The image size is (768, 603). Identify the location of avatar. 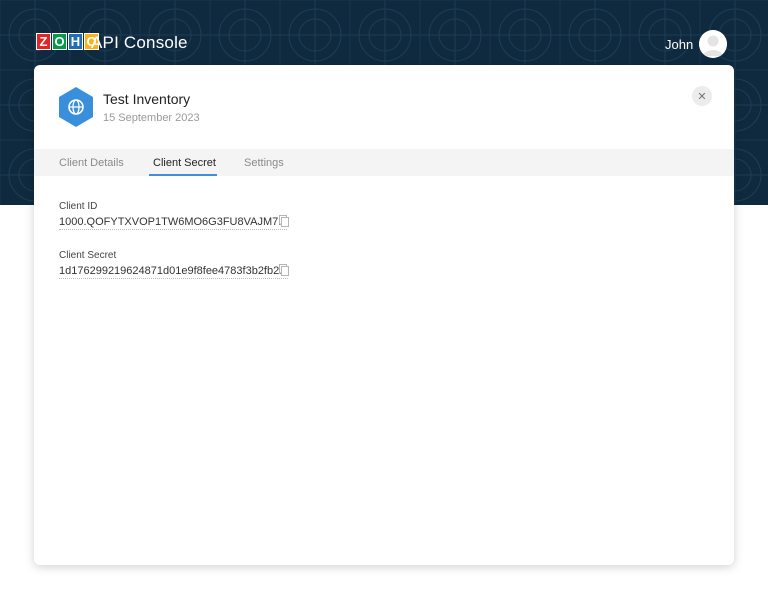
(713, 44).